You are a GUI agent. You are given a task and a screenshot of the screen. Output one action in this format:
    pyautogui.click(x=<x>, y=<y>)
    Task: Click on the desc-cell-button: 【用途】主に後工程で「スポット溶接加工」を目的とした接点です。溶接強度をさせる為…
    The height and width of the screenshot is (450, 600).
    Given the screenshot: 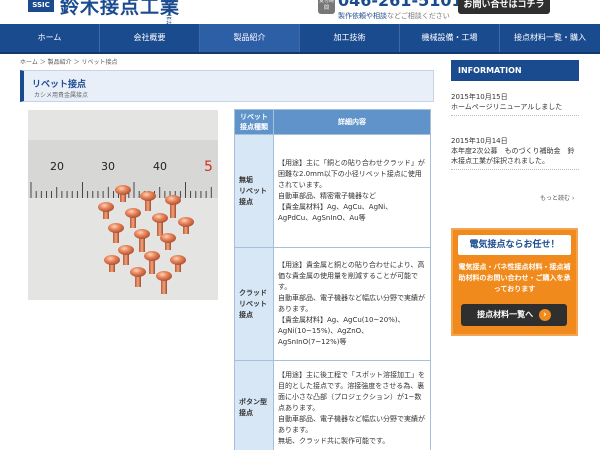 What is the action you would take?
    pyautogui.click(x=352, y=405)
    